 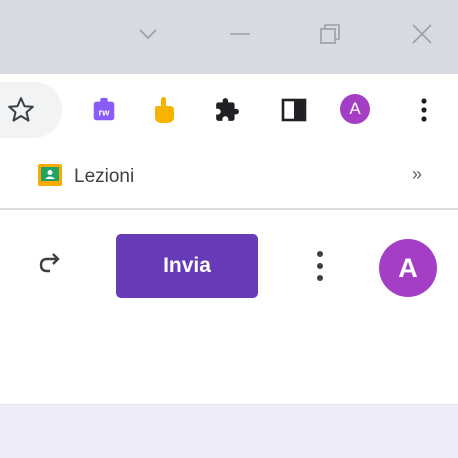 I want to click on minimize-icon, so click(x=240, y=34).